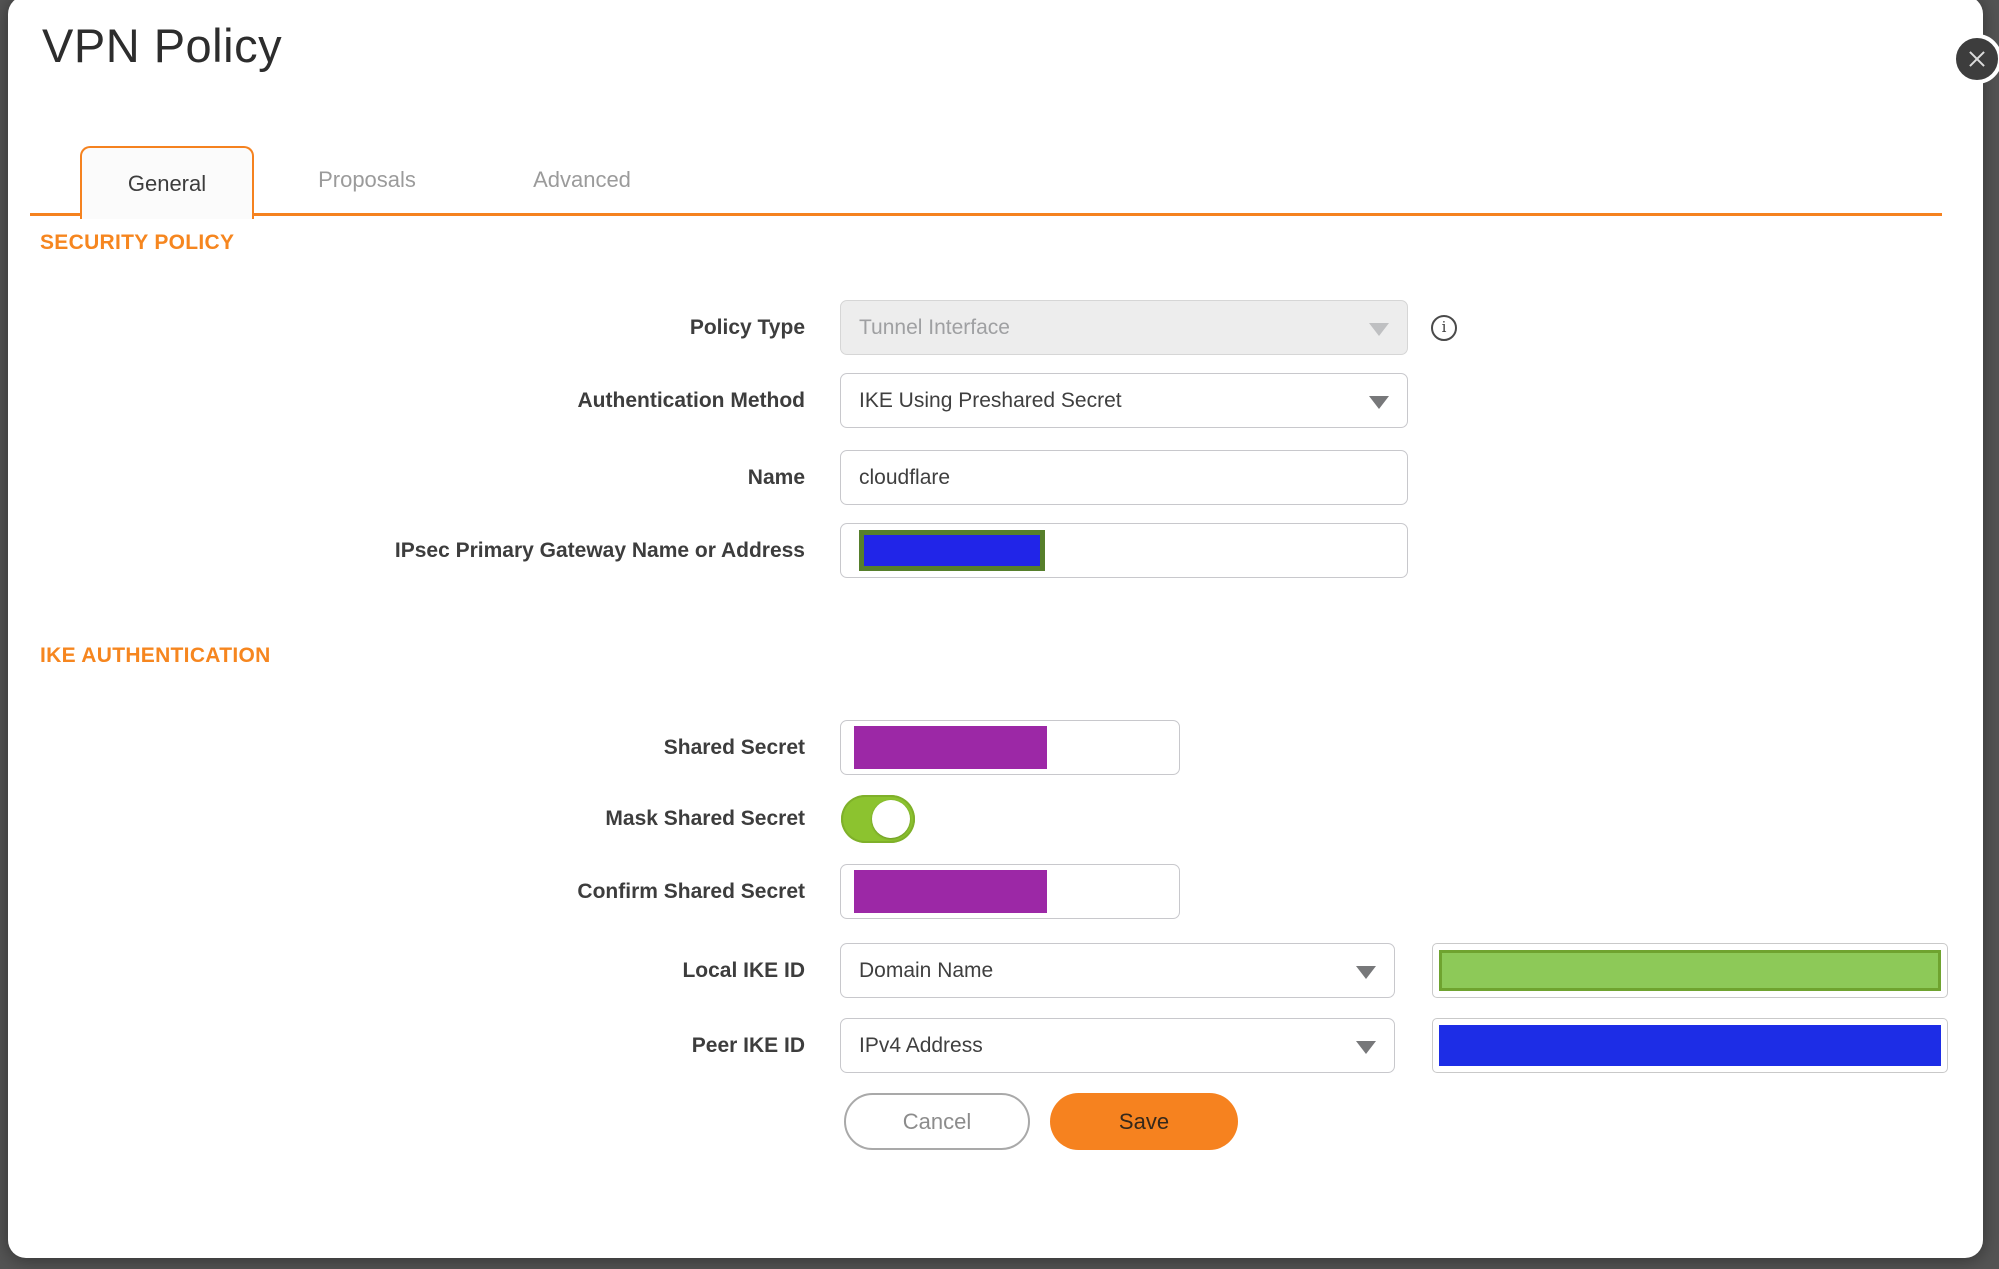 The height and width of the screenshot is (1269, 1999). What do you see at coordinates (926, 970) in the screenshot?
I see `local-ike-id-type: Domain Name` at bounding box center [926, 970].